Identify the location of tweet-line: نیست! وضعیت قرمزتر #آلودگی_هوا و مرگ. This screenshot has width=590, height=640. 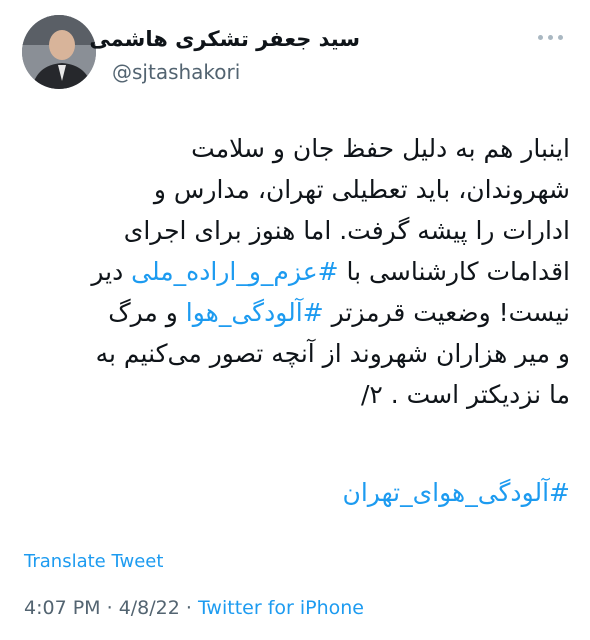
(295, 312).